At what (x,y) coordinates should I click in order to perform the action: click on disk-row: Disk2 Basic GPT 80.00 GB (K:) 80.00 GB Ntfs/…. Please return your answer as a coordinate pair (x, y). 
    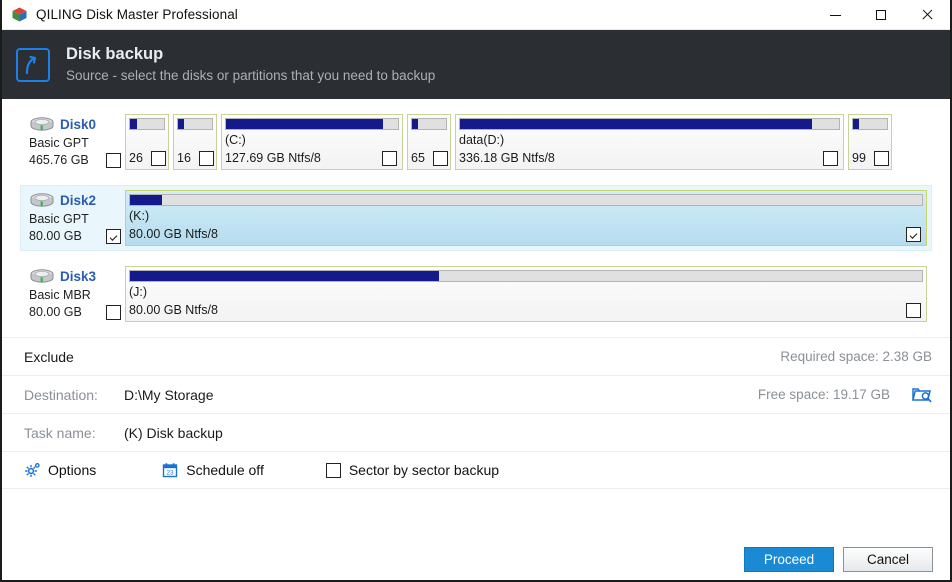
    Looking at the image, I should click on (476, 218).